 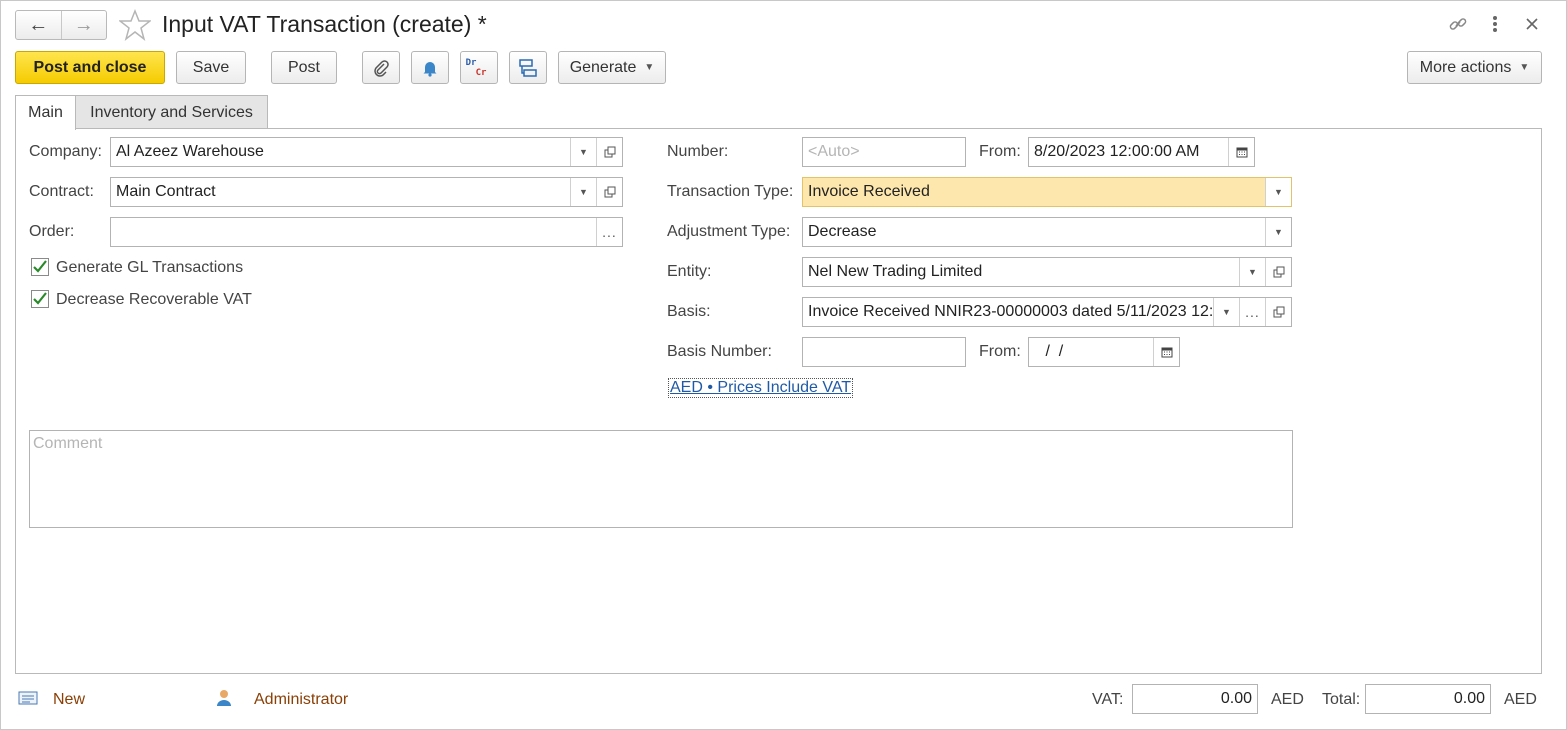 I want to click on link-button, so click(x=1458, y=24).